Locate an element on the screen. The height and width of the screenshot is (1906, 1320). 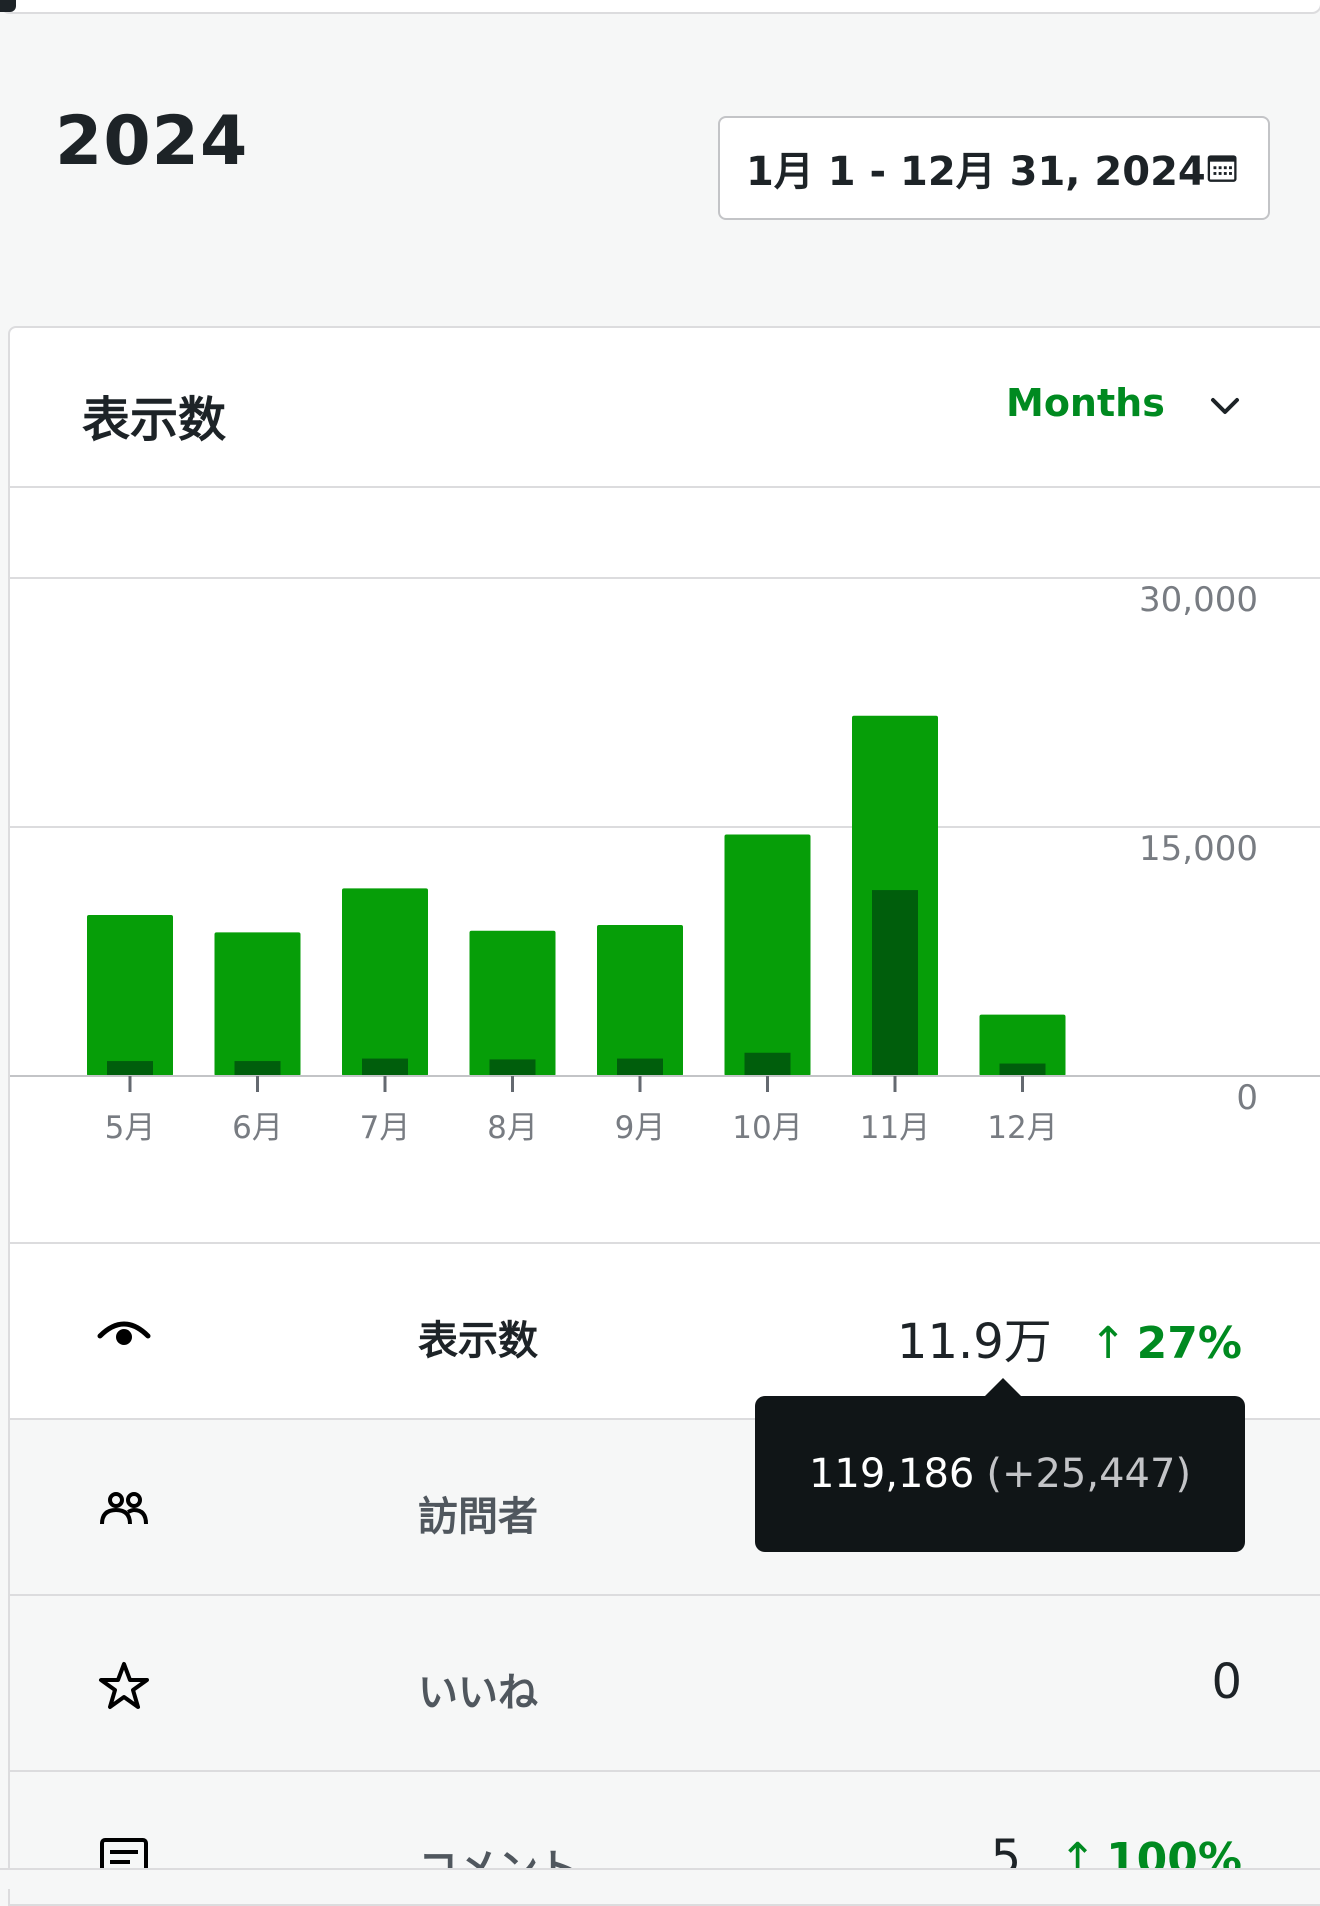
x-tick-label: 9月 is located at coordinates (640, 1128).